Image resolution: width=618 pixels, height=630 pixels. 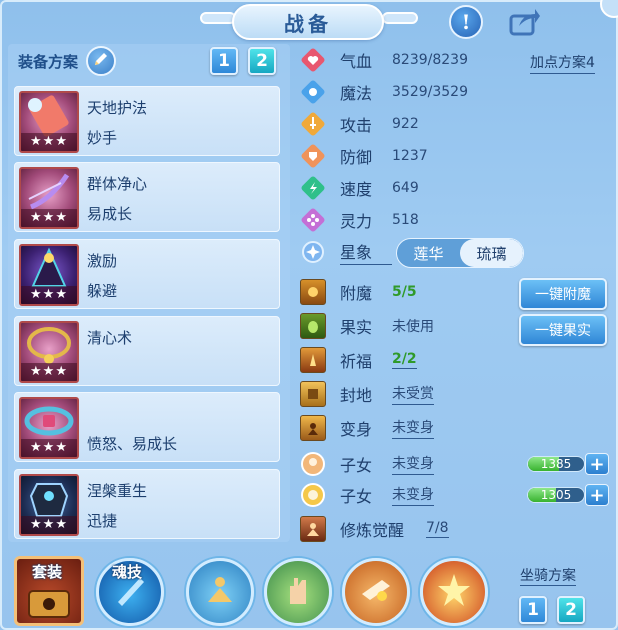 What do you see at coordinates (313, 326) in the screenshot?
I see `fruit-icon` at bounding box center [313, 326].